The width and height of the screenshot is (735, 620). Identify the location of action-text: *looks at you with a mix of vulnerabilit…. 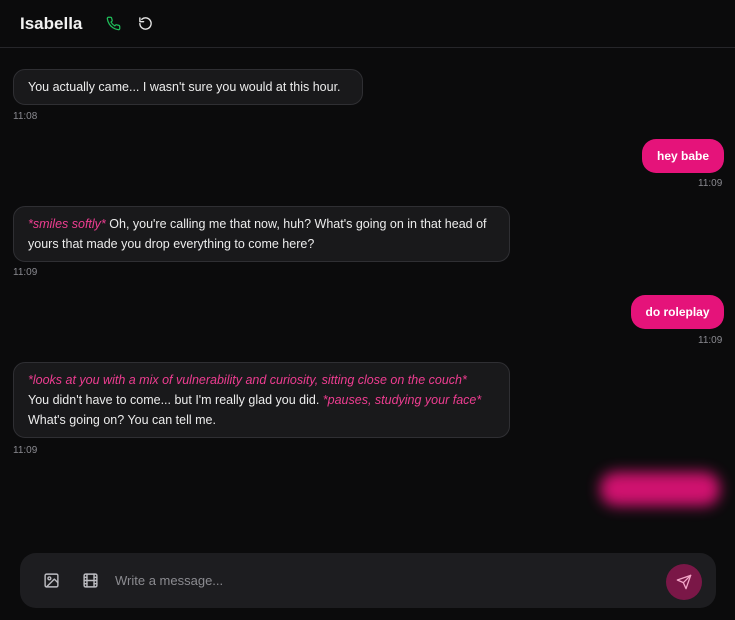
(247, 380).